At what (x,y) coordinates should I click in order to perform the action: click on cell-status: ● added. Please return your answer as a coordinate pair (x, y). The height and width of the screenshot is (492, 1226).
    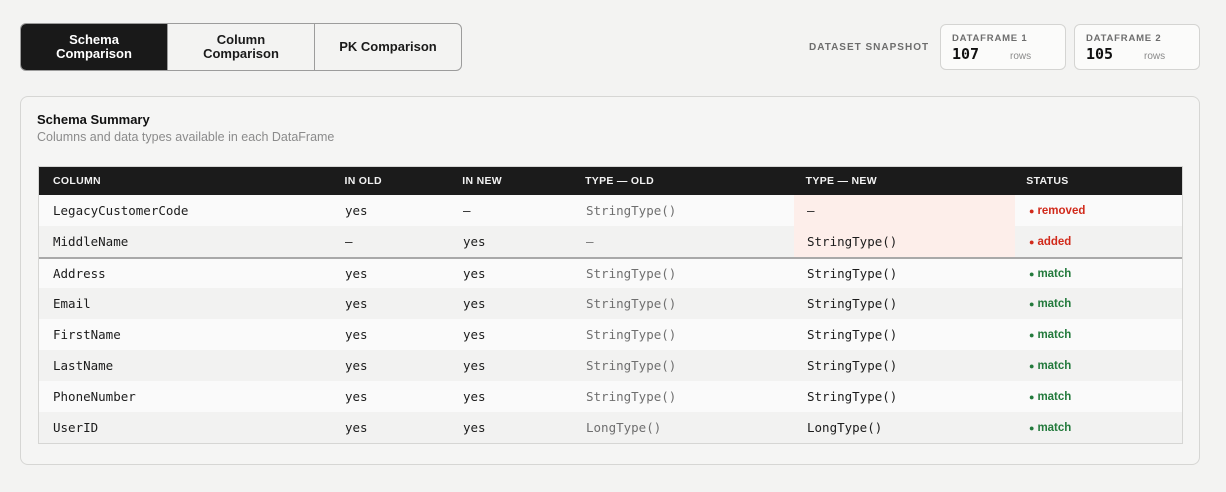
    Looking at the image, I should click on (1093, 241).